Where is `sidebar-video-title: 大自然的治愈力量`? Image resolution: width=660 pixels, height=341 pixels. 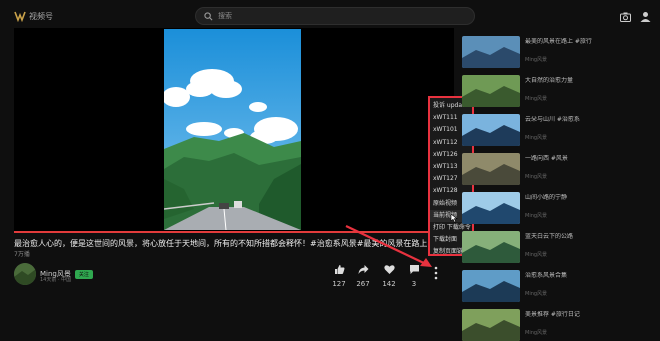 sidebar-video-title: 大自然的治愈力量 is located at coordinates (549, 80).